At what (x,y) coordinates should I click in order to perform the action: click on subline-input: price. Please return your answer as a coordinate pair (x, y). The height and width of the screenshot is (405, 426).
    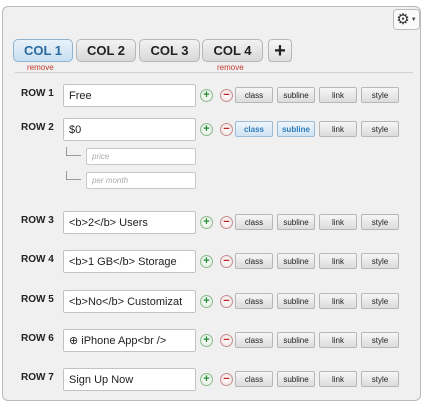
    Looking at the image, I should click on (141, 156).